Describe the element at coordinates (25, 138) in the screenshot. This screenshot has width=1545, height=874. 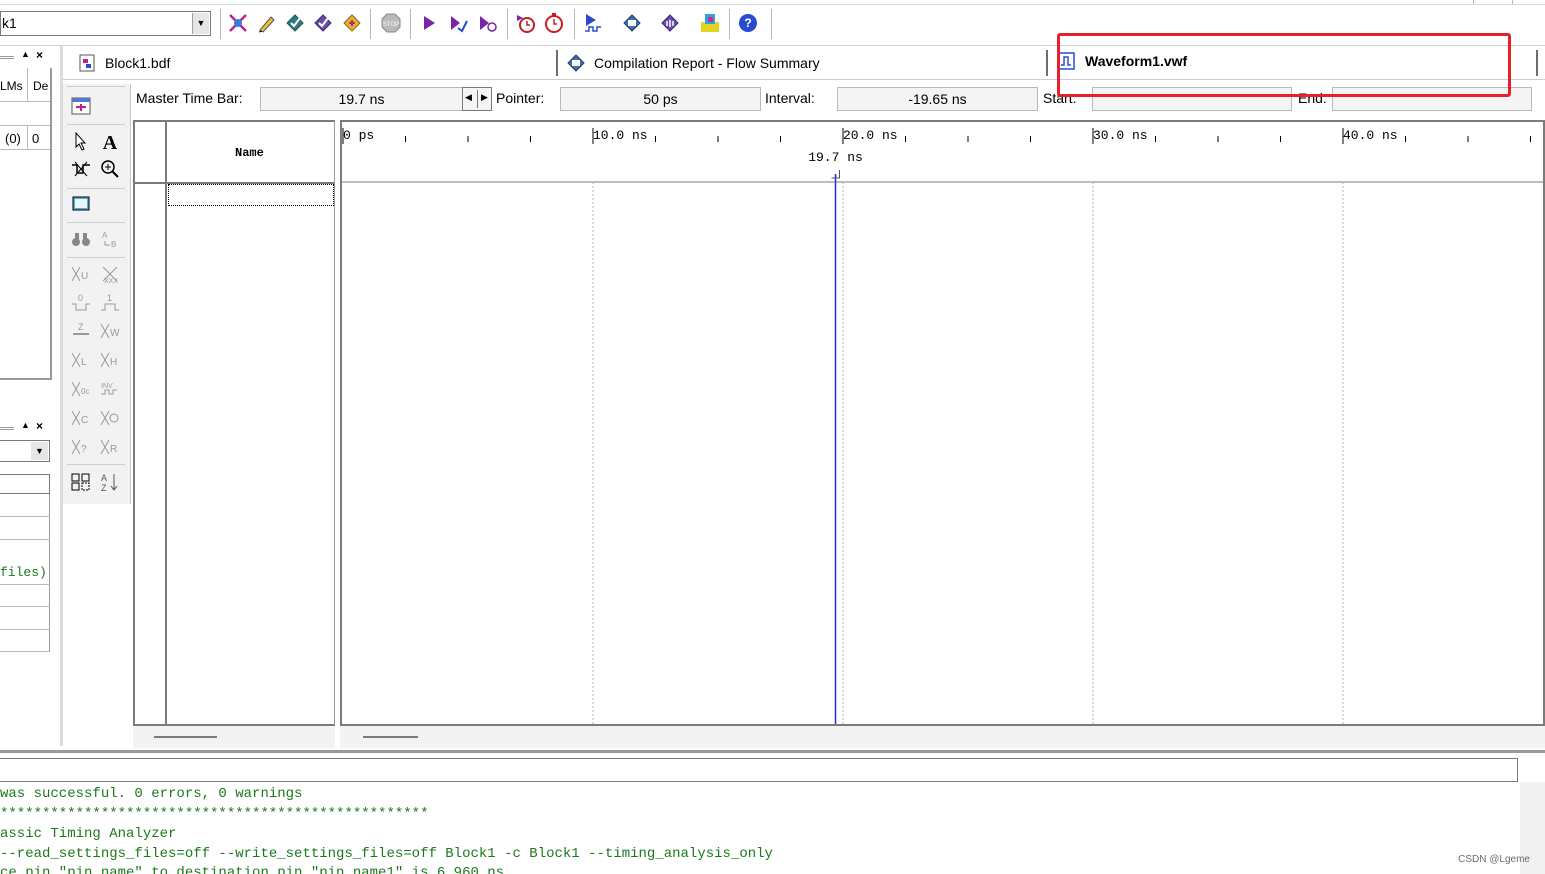
I see `table-row: (0) 0` at that location.